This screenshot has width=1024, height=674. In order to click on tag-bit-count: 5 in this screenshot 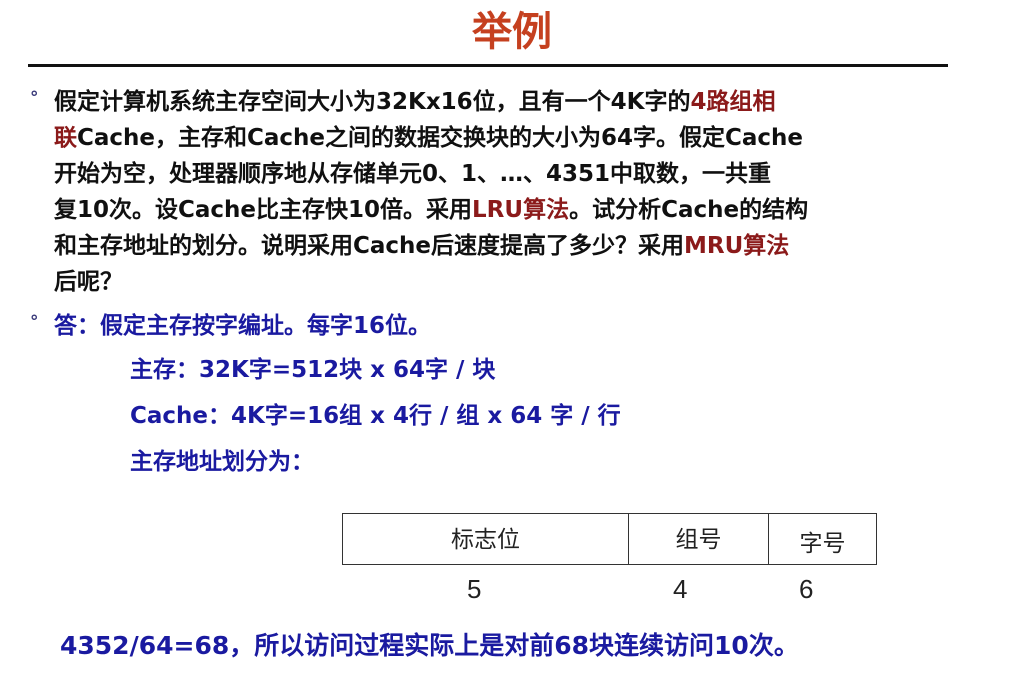, I will do `click(474, 589)`.